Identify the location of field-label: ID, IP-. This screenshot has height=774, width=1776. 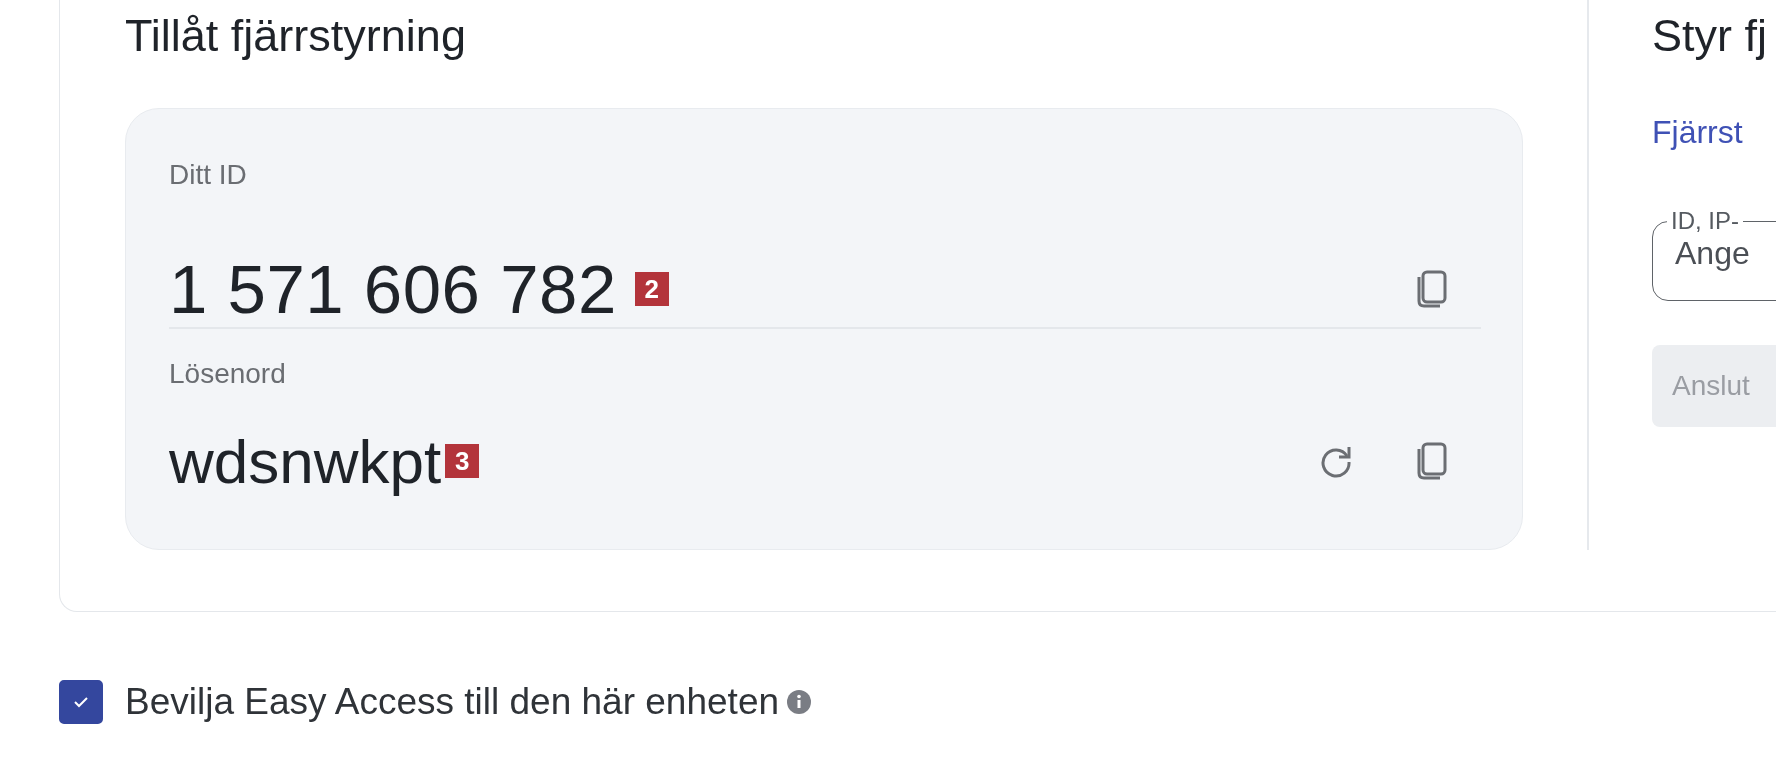
(1705, 221).